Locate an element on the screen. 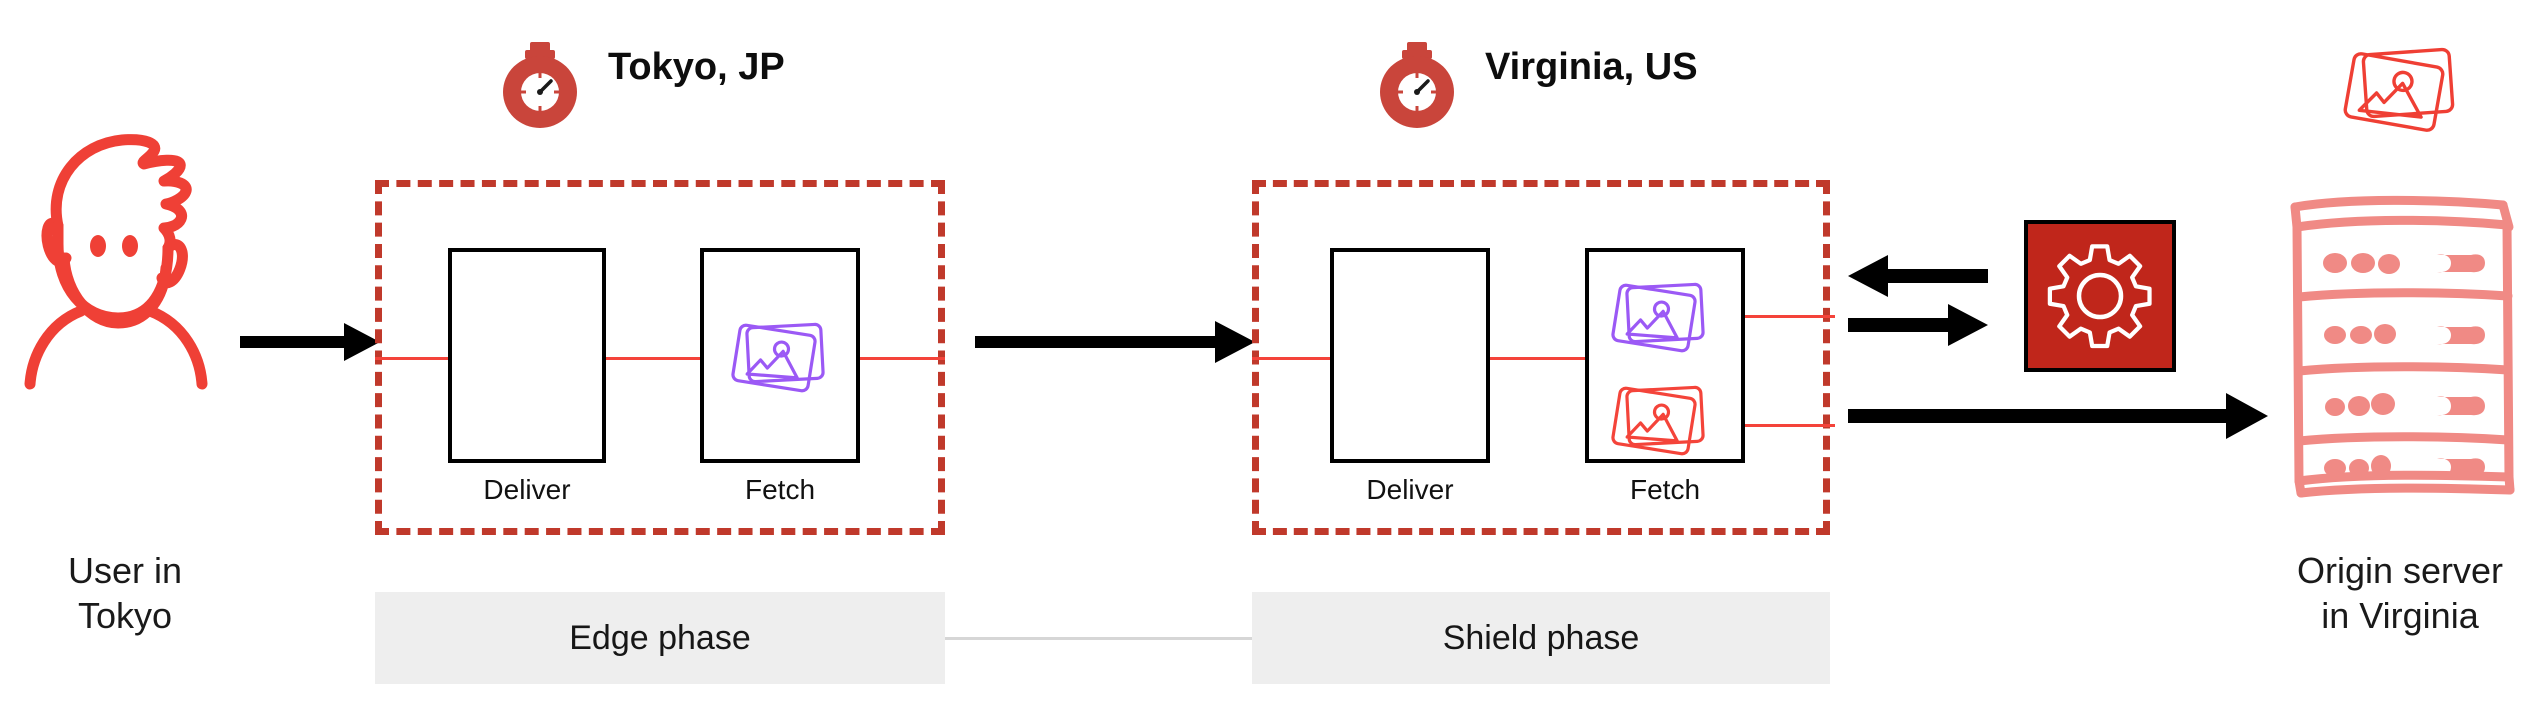 The image size is (2530, 726). phase-bar-shield: Shield phase is located at coordinates (1541, 638).